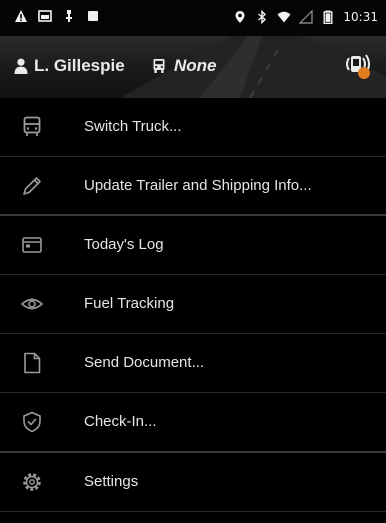 The height and width of the screenshot is (523, 386). What do you see at coordinates (32, 363) in the screenshot?
I see `document-icon` at bounding box center [32, 363].